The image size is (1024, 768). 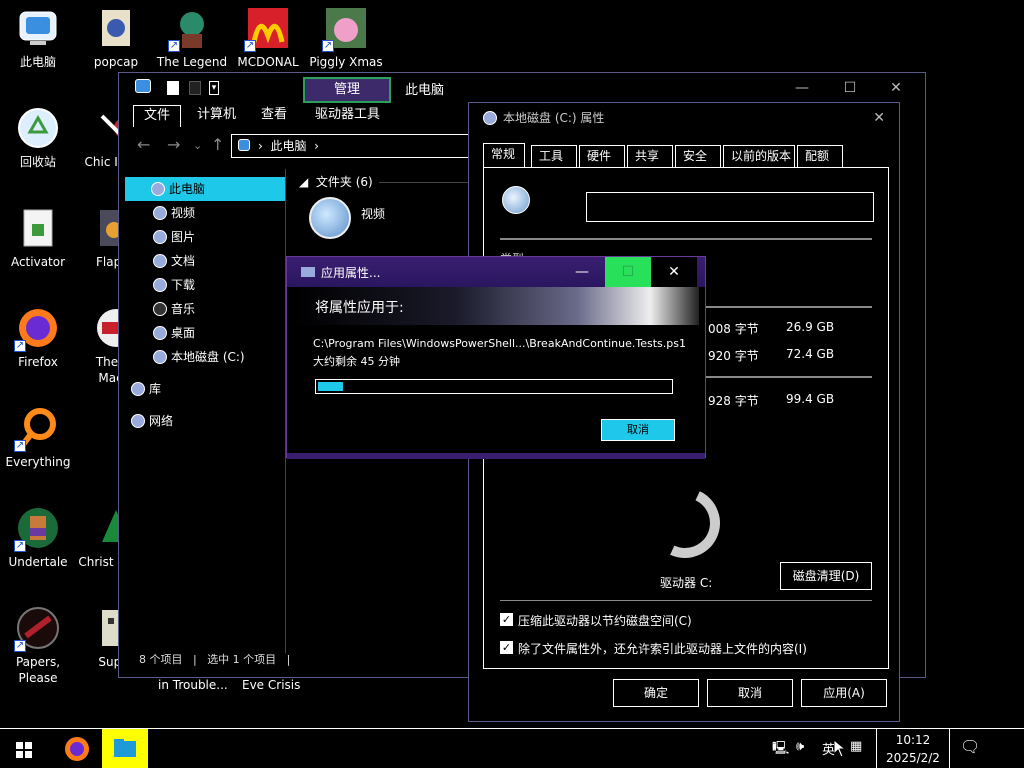 I want to click on sidebar-item-local-disk-c: 本地磁盘 (C:), so click(x=205, y=357).